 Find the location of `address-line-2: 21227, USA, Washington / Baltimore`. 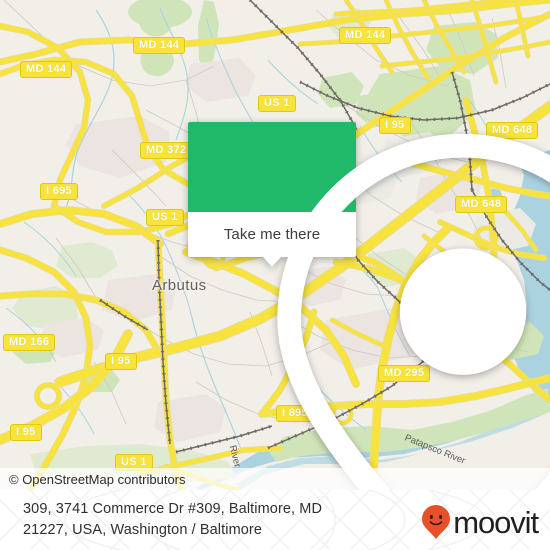

address-line-2: 21227, USA, Washington / Baltimore is located at coordinates (143, 530).